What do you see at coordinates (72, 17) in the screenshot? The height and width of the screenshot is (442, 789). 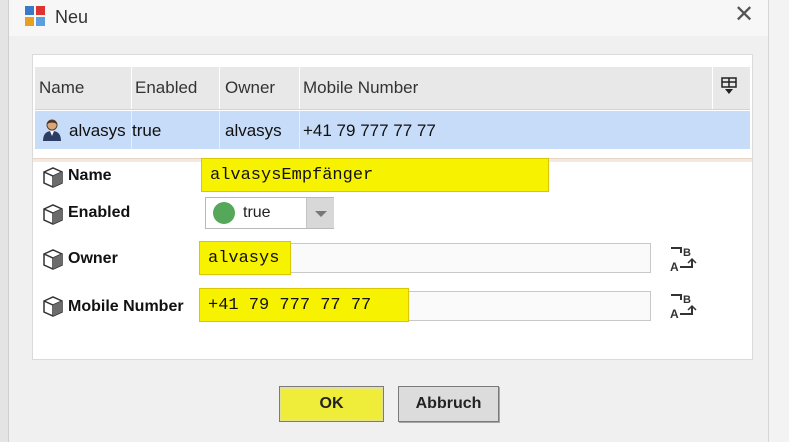 I see `window-title: Neu` at bounding box center [72, 17].